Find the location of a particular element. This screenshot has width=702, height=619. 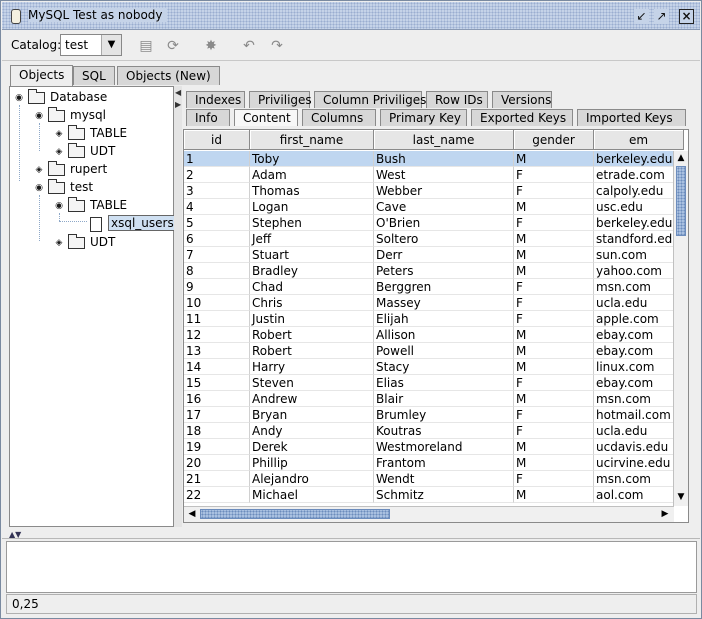

table-row: 8 Bradley Peters Myahoo.com is located at coordinates (429, 271).